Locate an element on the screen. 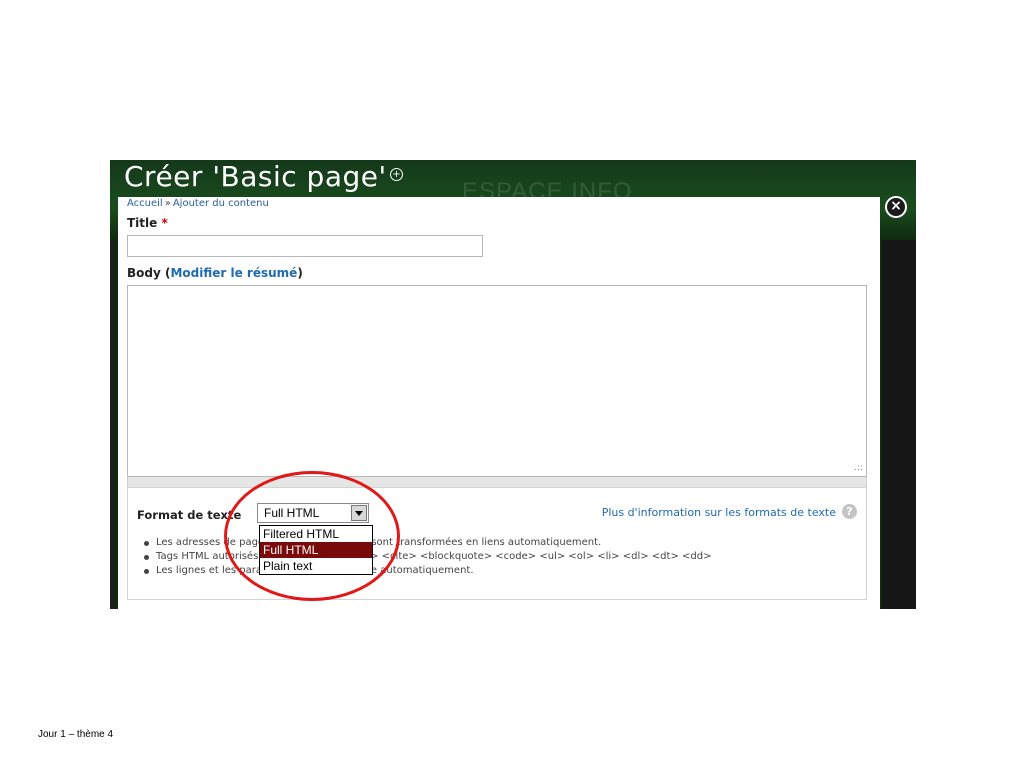 The width and height of the screenshot is (1024, 768). close-icon: × is located at coordinates (896, 207).